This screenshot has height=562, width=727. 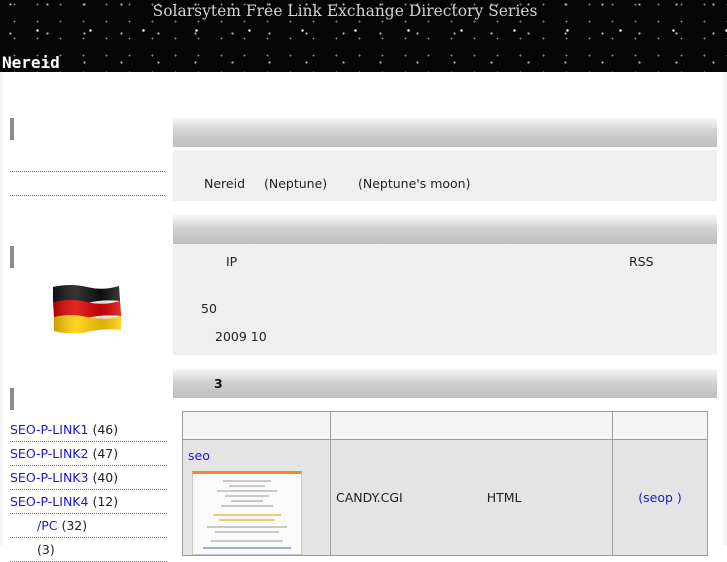 I want to click on start-date: 2009 10, so click(x=241, y=336).